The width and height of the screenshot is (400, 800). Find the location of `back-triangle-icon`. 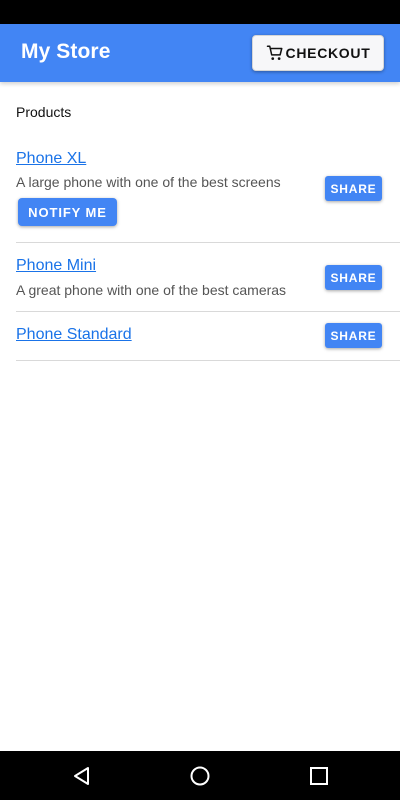

back-triangle-icon is located at coordinates (82, 776).